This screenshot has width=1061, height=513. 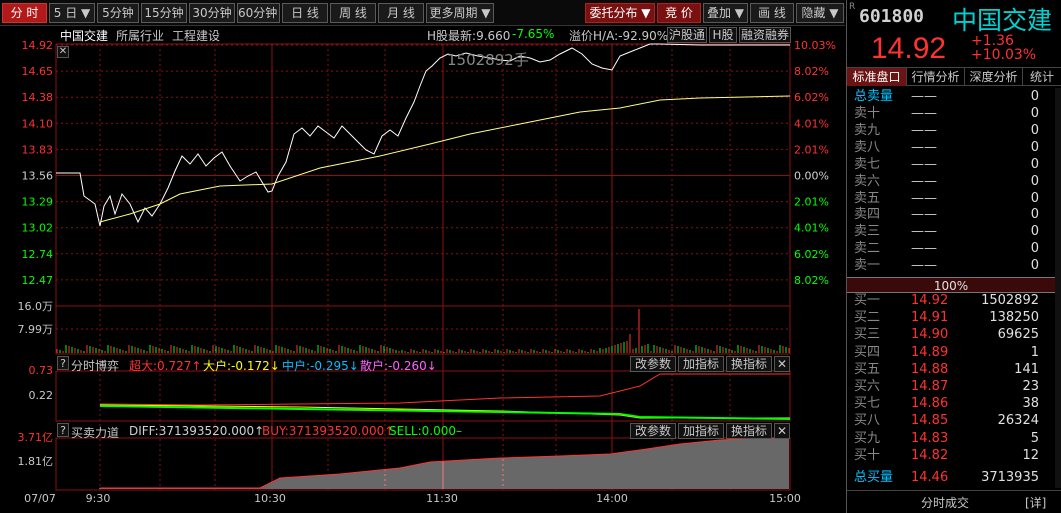 What do you see at coordinates (811, 97) in the screenshot?
I see `pct-tick-label: 6.02%` at bounding box center [811, 97].